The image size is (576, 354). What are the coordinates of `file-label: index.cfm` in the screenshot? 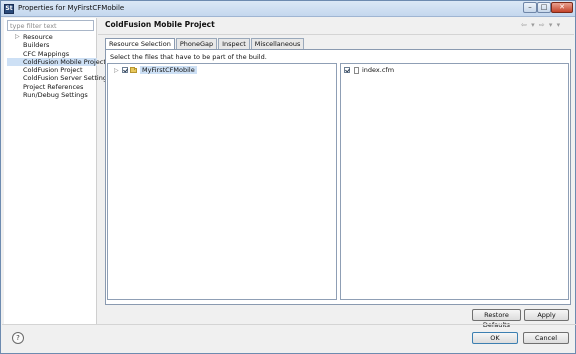 It's located at (378, 70).